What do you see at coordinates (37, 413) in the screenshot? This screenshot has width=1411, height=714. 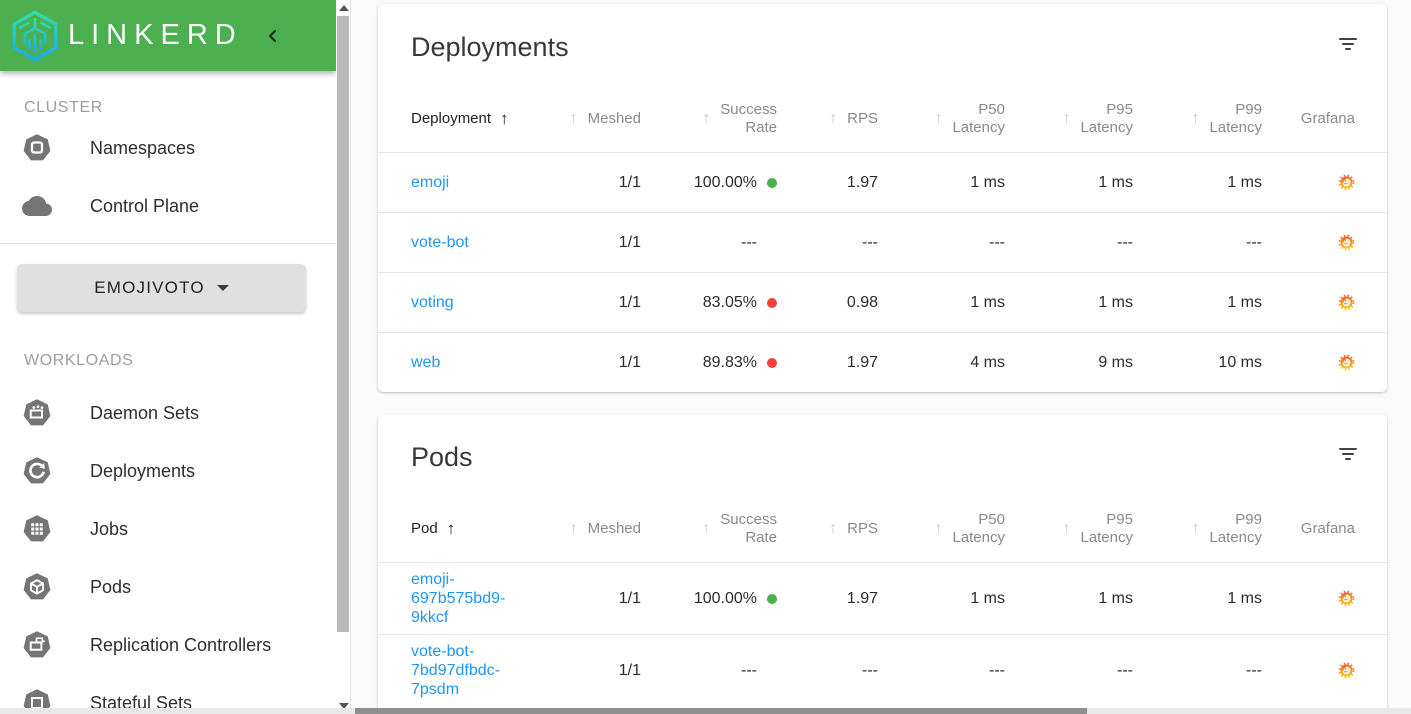 I see `daemon-sets-icon` at bounding box center [37, 413].